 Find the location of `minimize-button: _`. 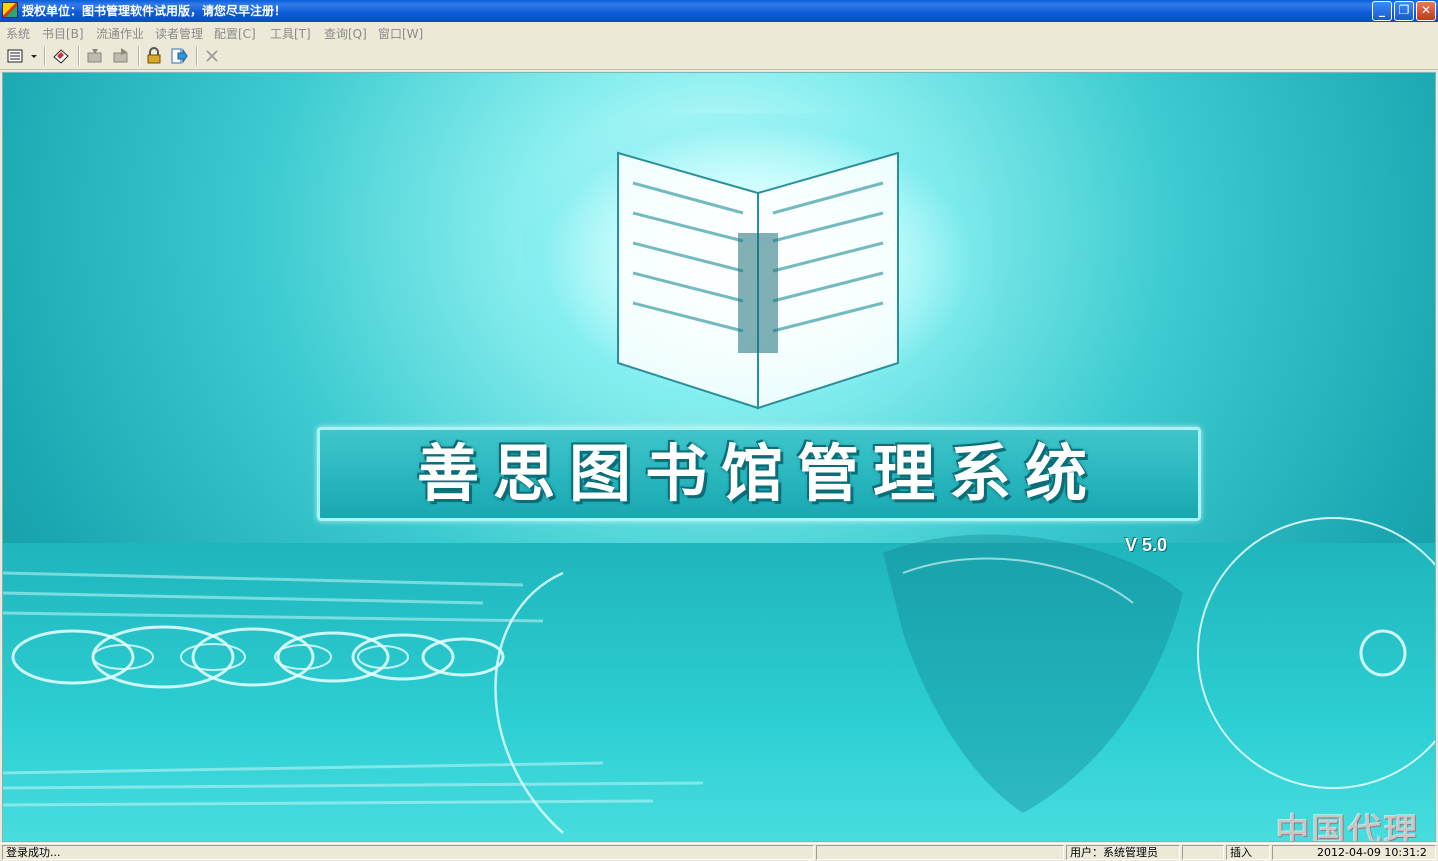

minimize-button: _ is located at coordinates (1382, 11).